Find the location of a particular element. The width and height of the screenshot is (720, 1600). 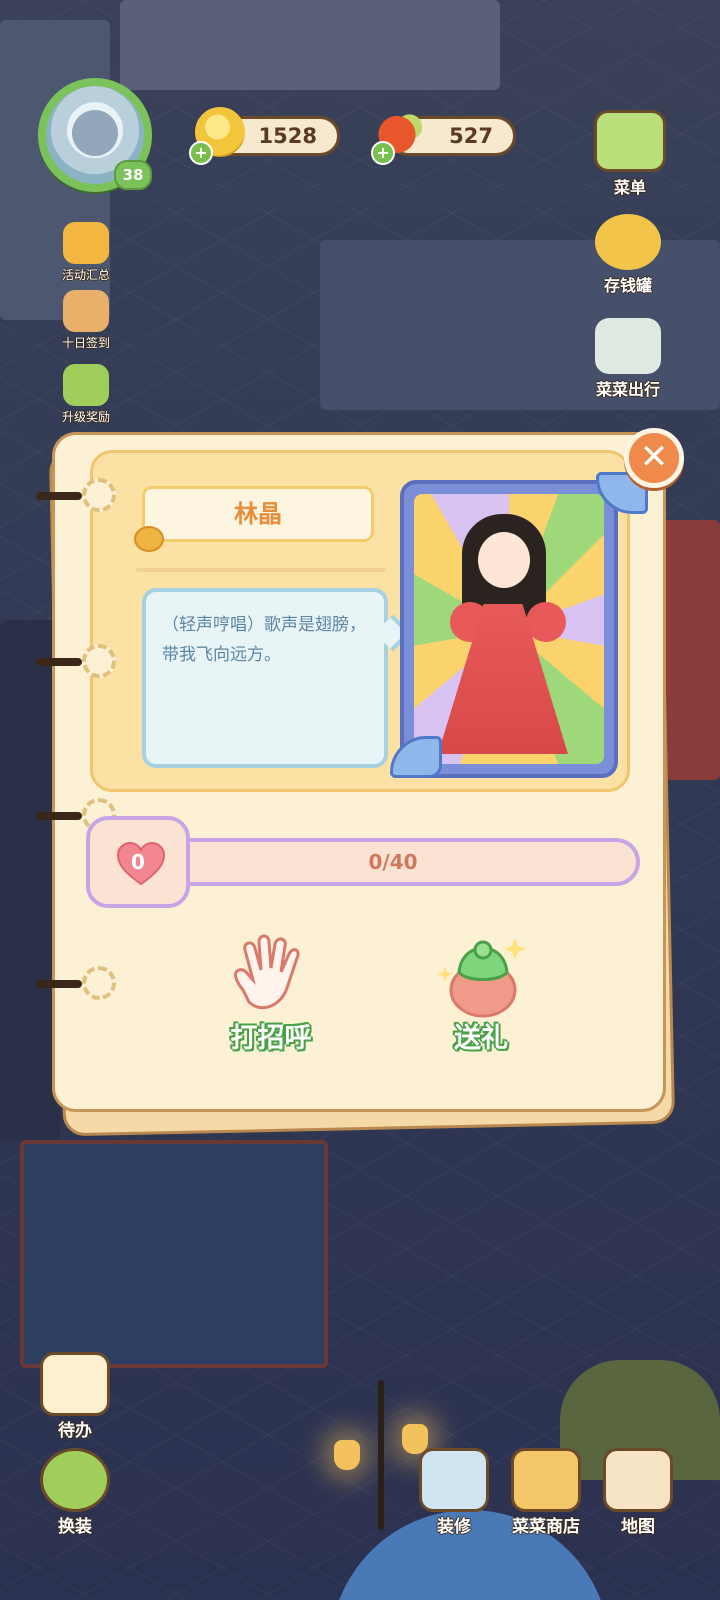

levelup-reward-button: 升级奖励 is located at coordinates (86, 394).